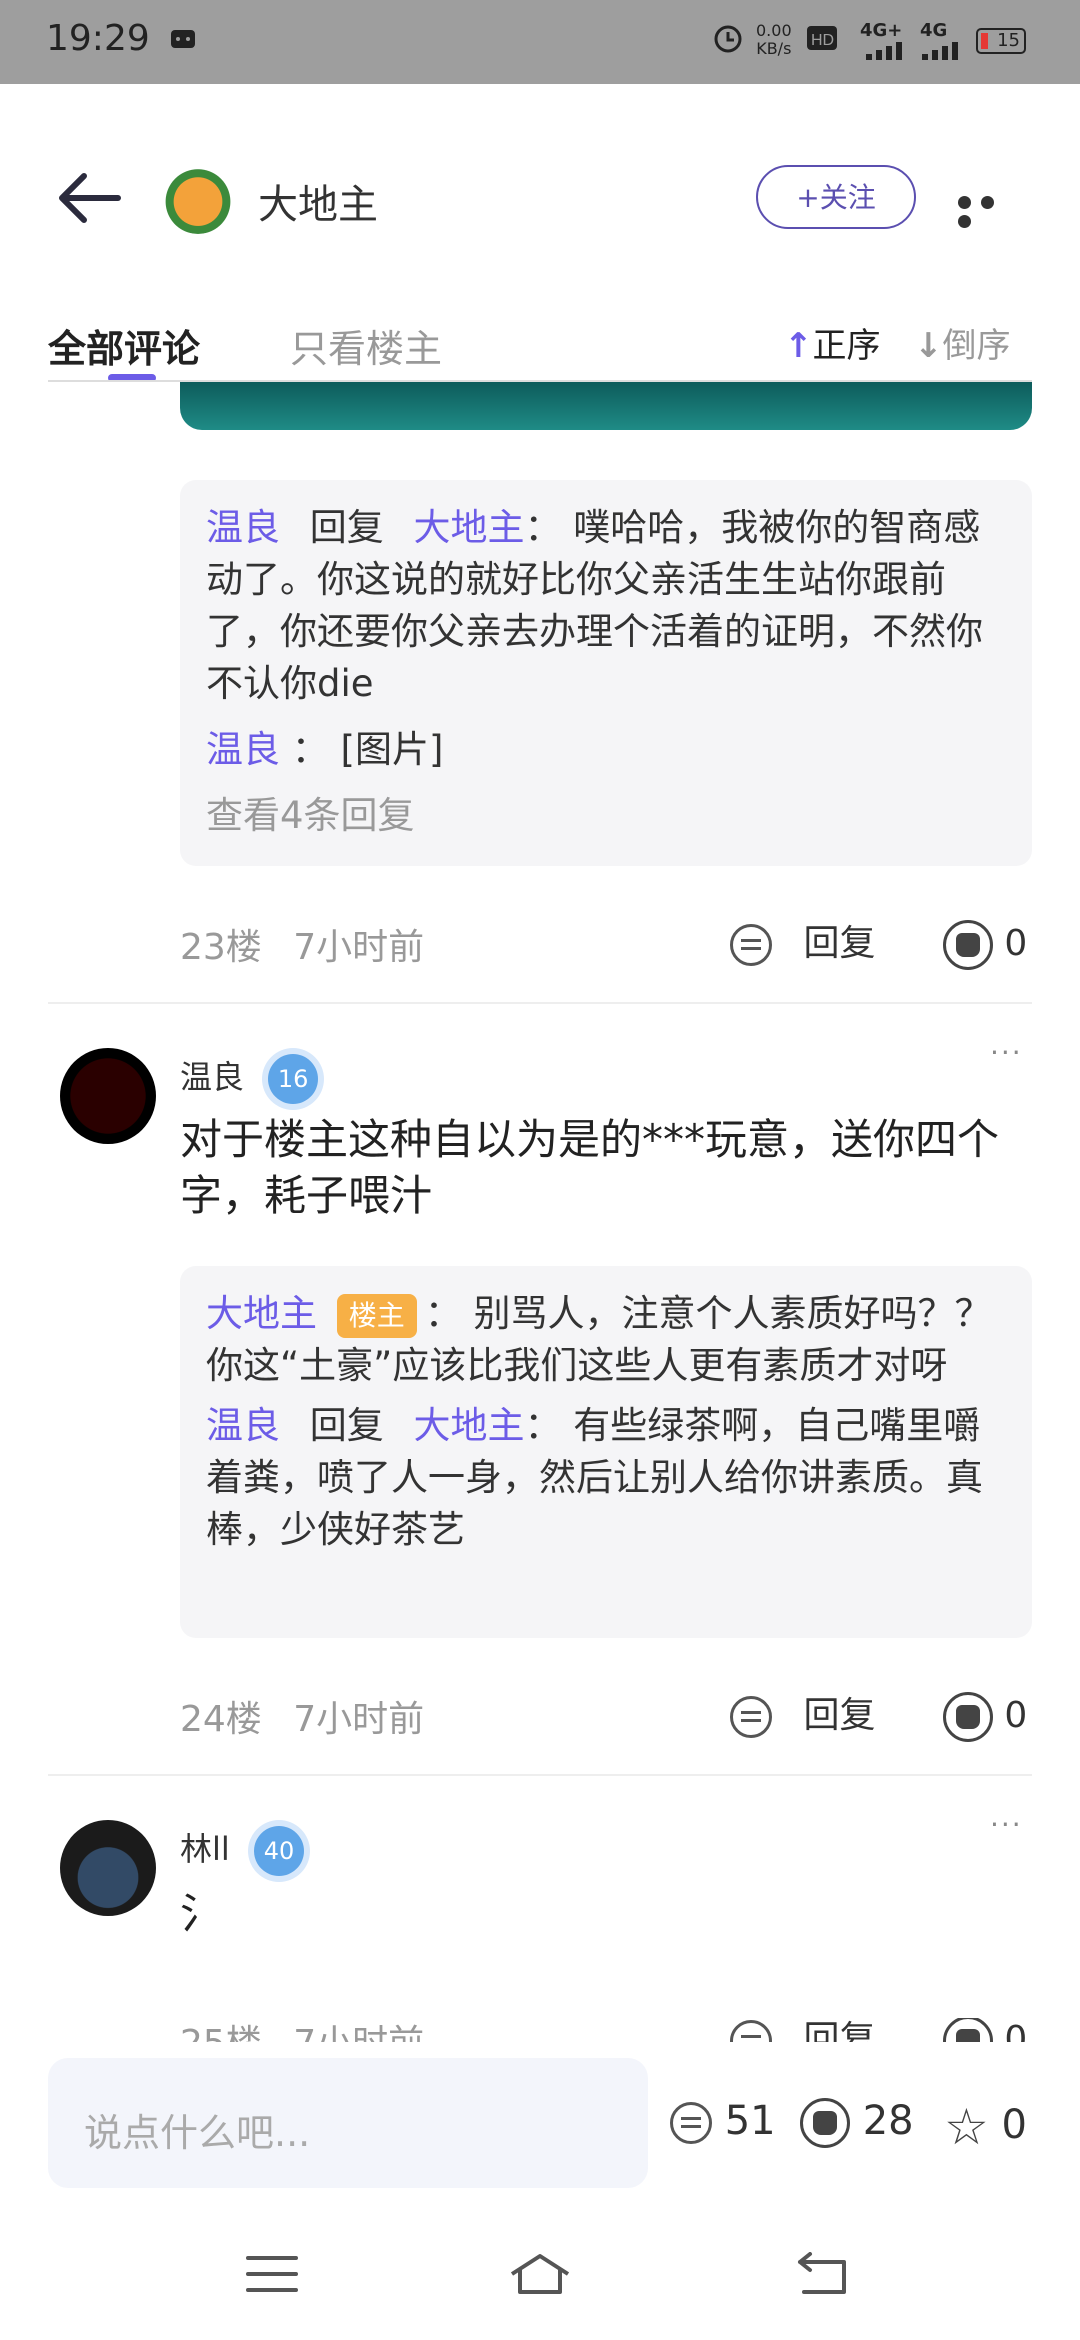  I want to click on level-badge: 16, so click(293, 1079).